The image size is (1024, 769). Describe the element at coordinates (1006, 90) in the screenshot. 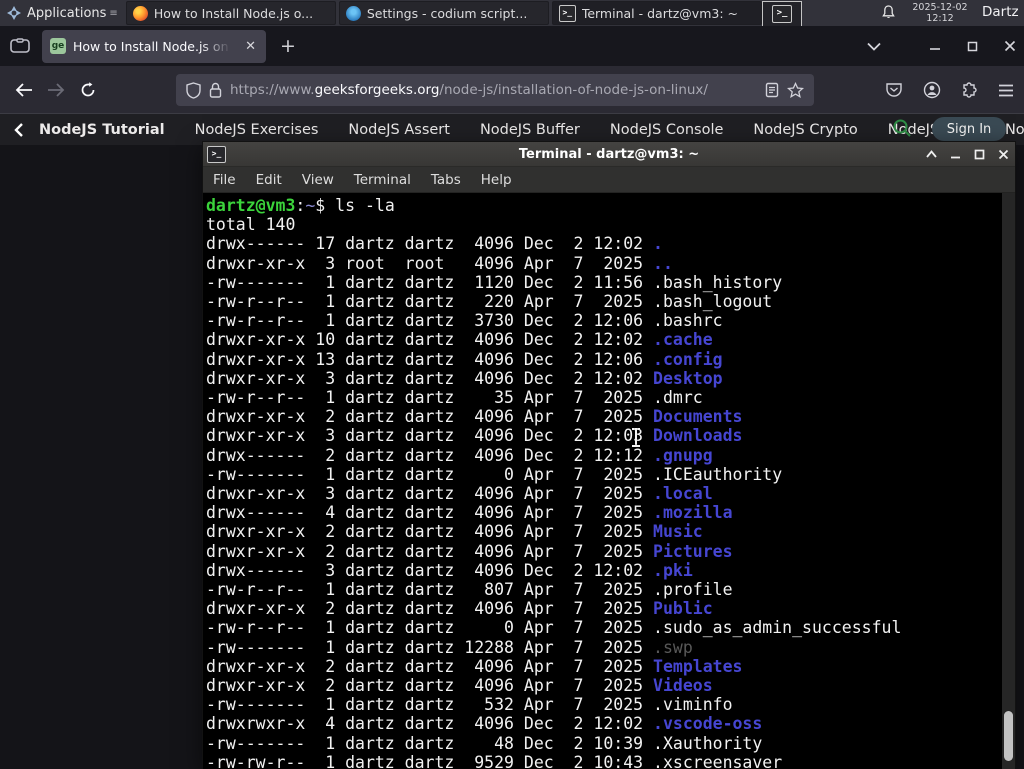

I see `hamburger-menu-icon` at that location.